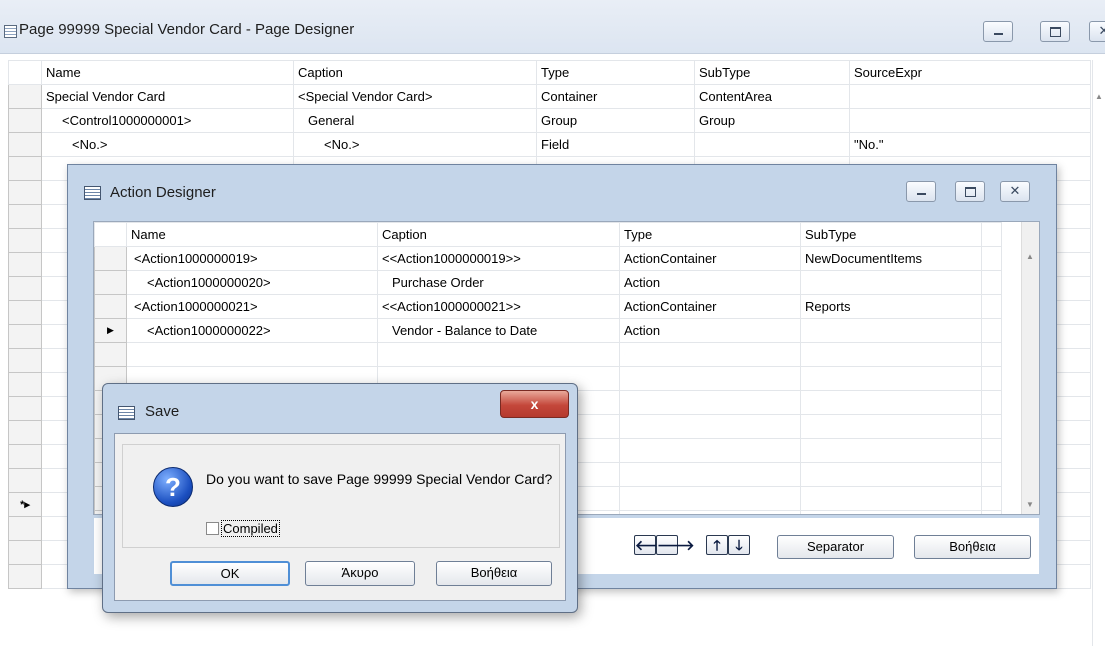  What do you see at coordinates (891, 306) in the screenshot?
I see `cell-subtype: Reports` at bounding box center [891, 306].